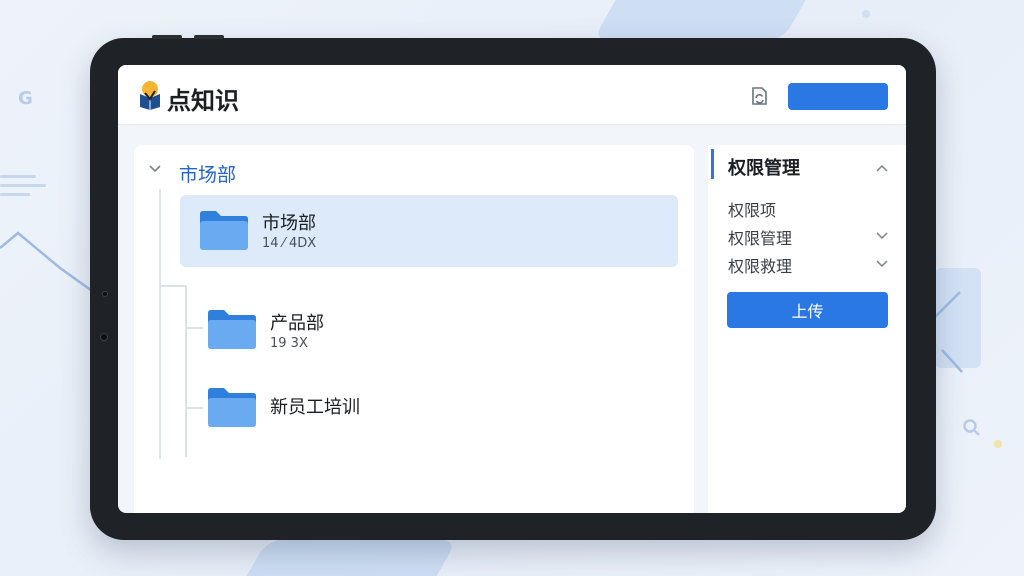  Describe the element at coordinates (289, 243) in the screenshot. I see `folder-meta: 14 ⁄ 4DX` at that location.